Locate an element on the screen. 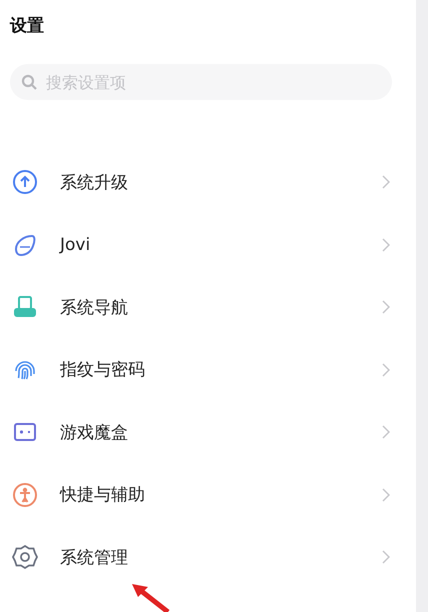 Image resolution: width=428 pixels, height=612 pixels. settings-item: 系统管理 is located at coordinates (221, 557).